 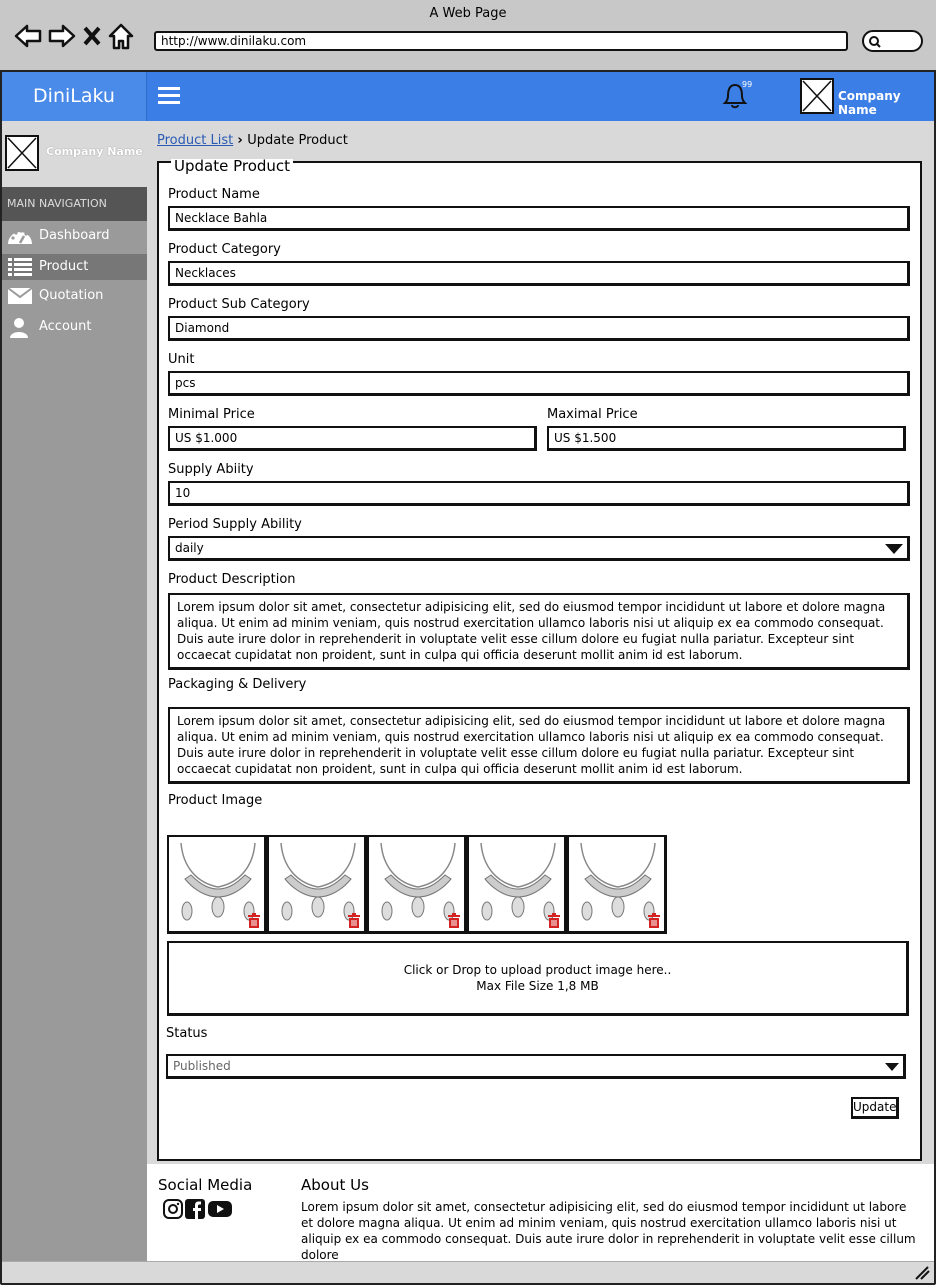 I want to click on product-sub-category-label: Product Sub Category, so click(x=239, y=304).